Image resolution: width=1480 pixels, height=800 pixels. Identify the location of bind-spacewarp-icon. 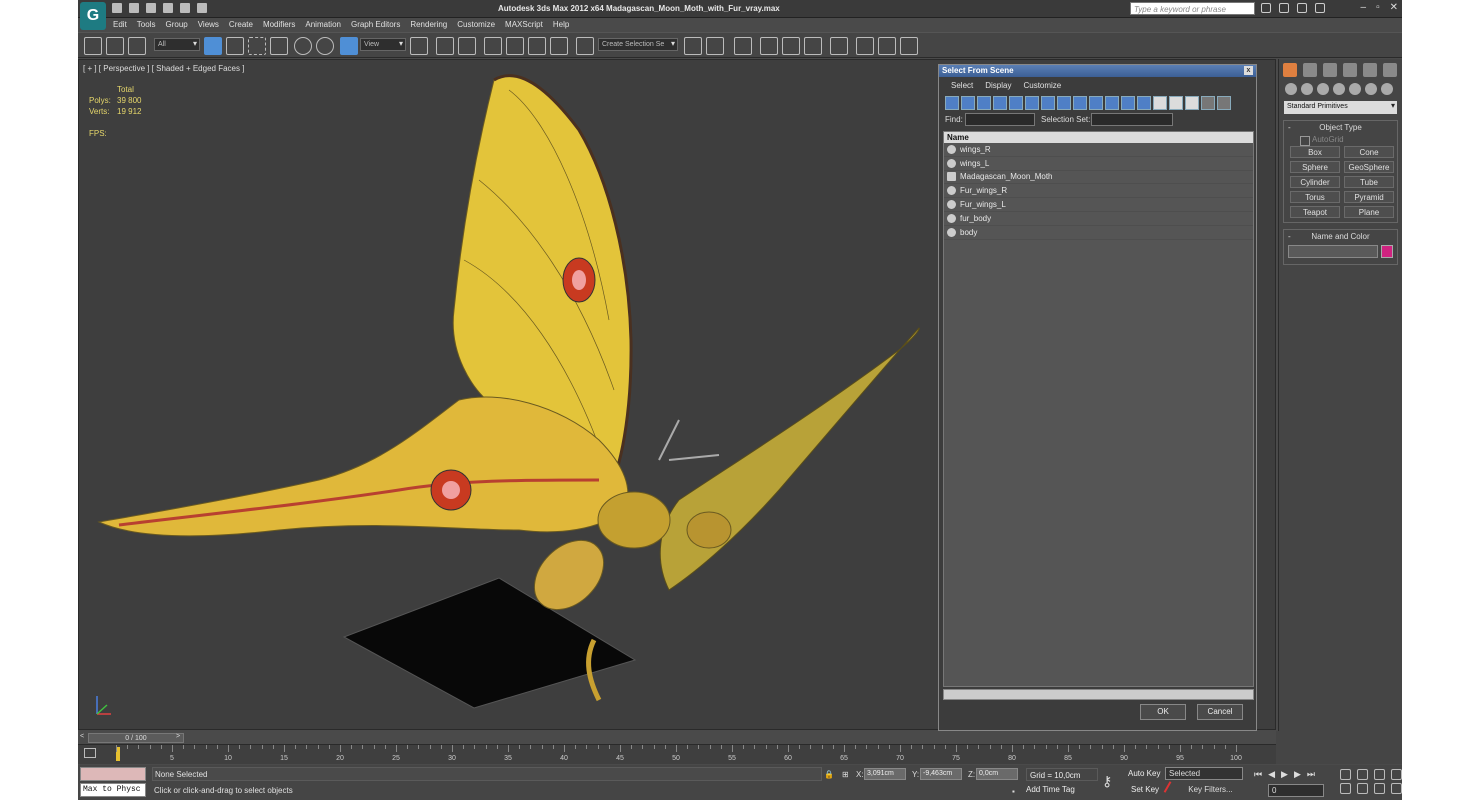
(137, 46).